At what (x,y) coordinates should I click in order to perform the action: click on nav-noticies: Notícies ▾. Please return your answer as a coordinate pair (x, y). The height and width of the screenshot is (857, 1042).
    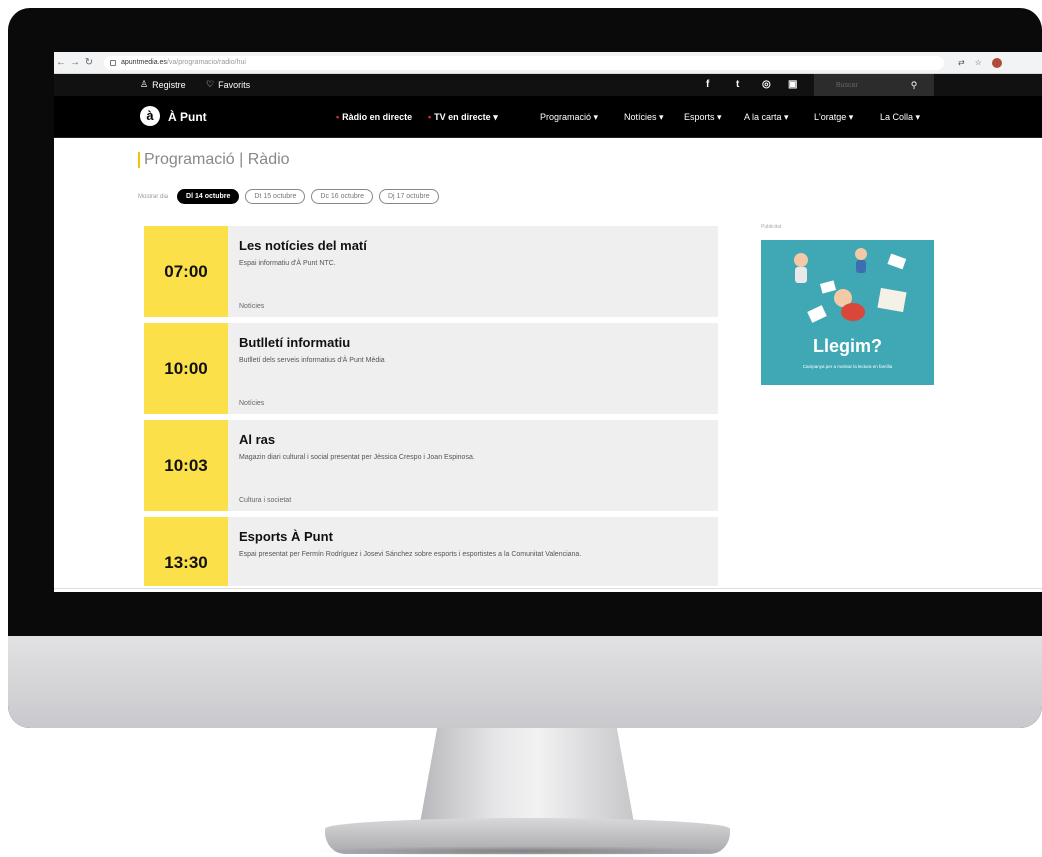
    Looking at the image, I should click on (644, 117).